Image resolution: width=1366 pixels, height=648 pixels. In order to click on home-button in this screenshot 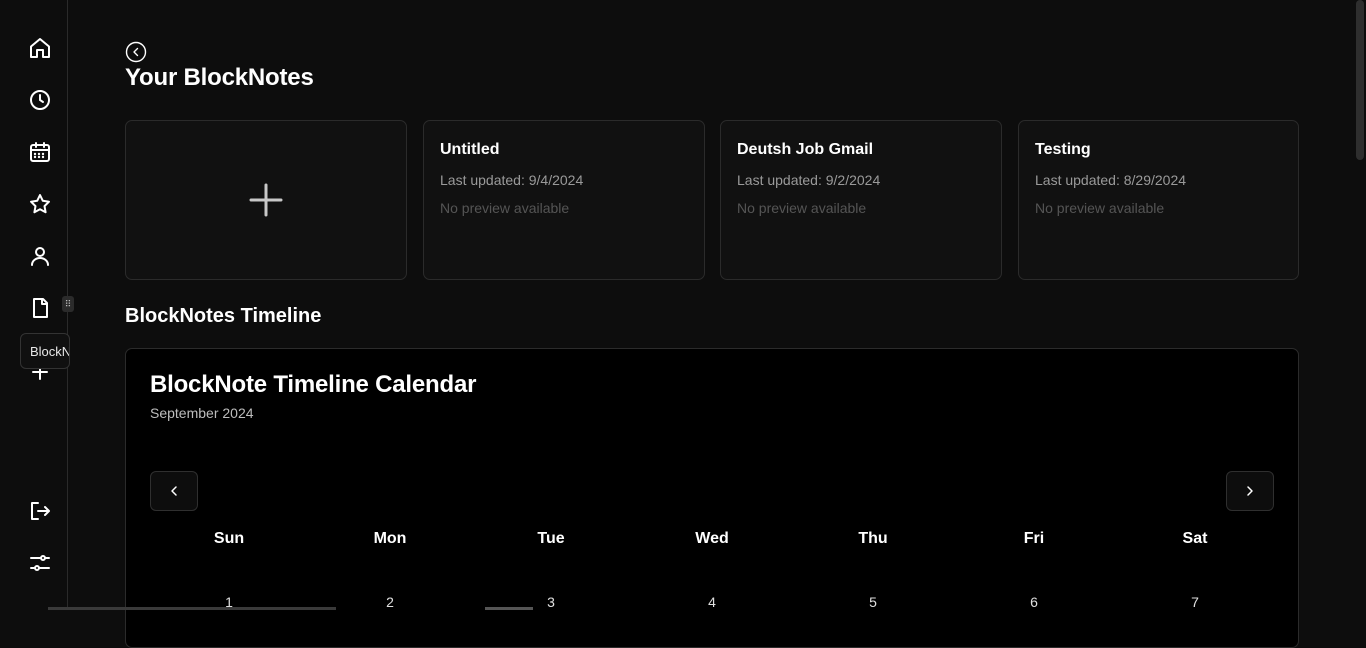, I will do `click(40, 48)`.